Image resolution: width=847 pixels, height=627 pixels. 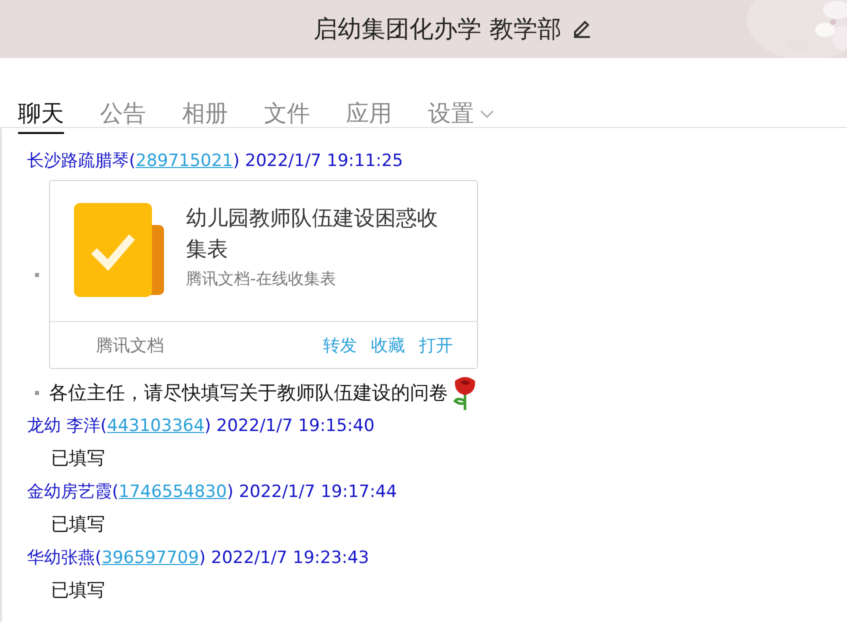 I want to click on card-action-link: 收藏, so click(x=388, y=345).